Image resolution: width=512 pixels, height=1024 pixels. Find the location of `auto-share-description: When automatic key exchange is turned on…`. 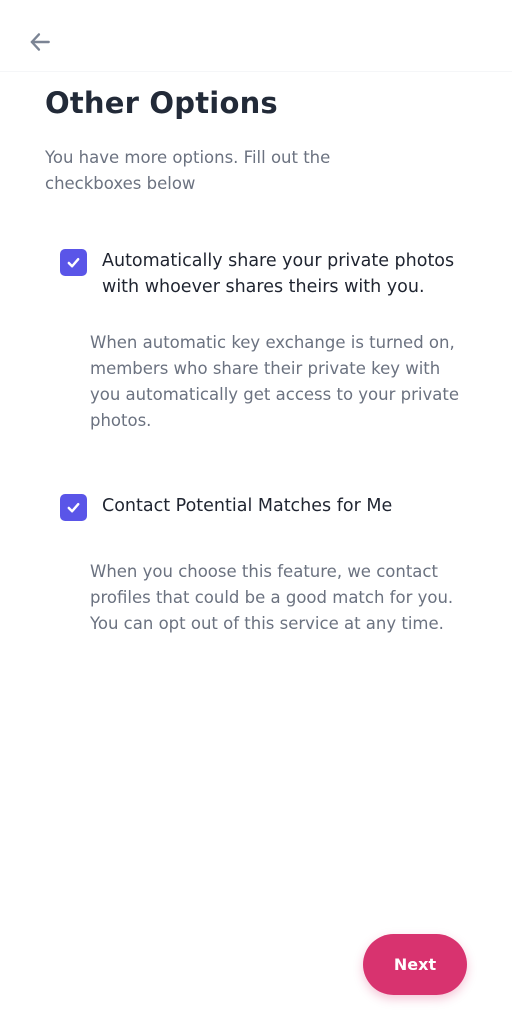

auto-share-description: When automatic key exchange is turned on… is located at coordinates (274, 381).